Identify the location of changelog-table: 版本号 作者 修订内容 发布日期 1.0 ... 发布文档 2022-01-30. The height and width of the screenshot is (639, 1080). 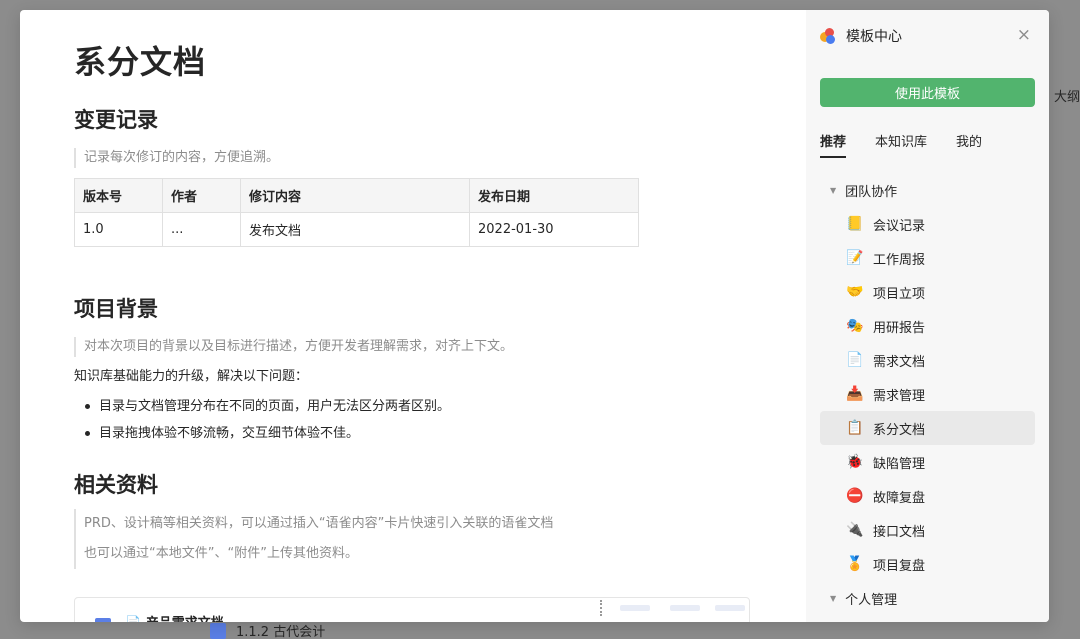
(356, 212).